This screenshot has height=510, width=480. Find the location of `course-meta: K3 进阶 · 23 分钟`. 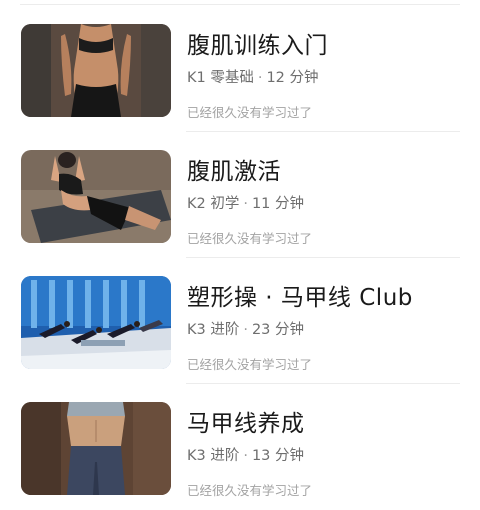

course-meta: K3 进阶 · 23 分钟 is located at coordinates (245, 328).